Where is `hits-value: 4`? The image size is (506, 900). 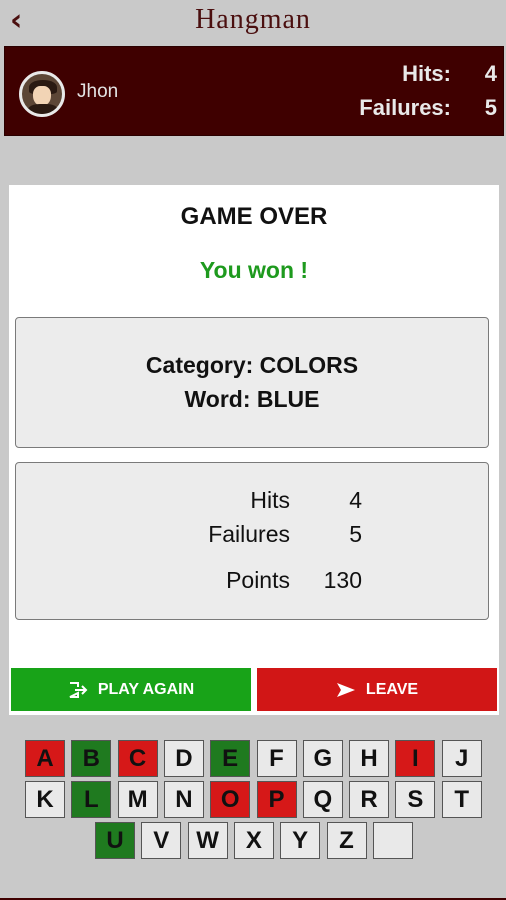
hits-value: 4 is located at coordinates (490, 73).